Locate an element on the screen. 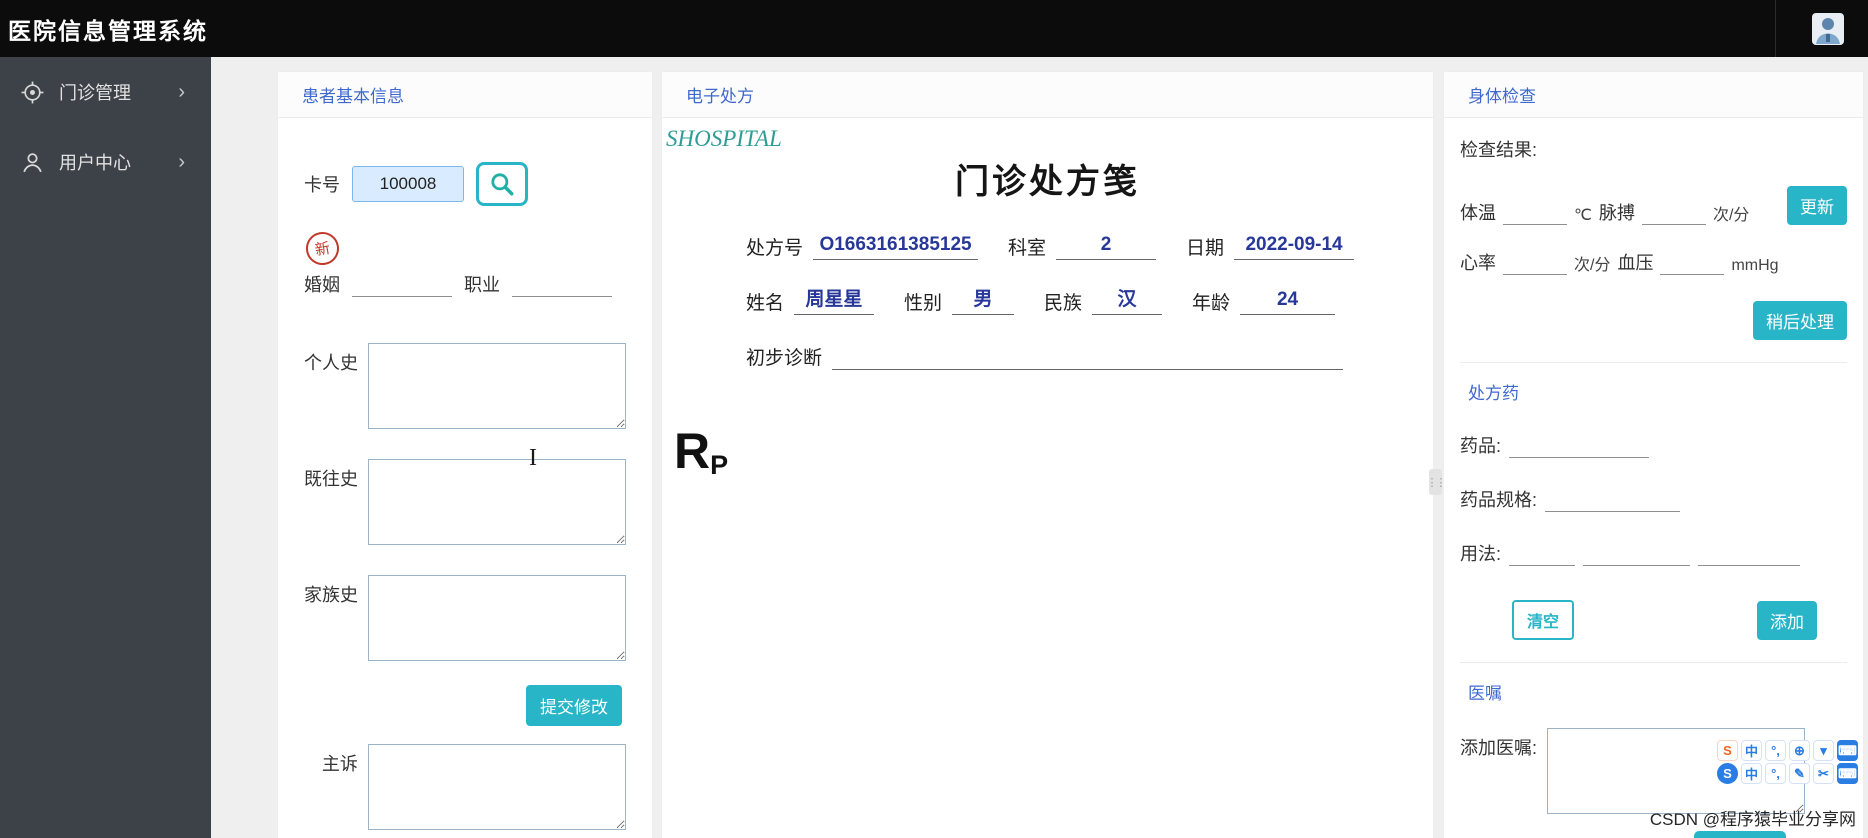 The height and width of the screenshot is (838, 1868). sidebar-item-label: 门诊管理 is located at coordinates (95, 93).